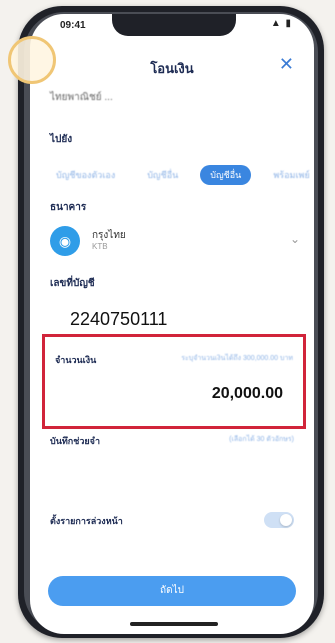 Image resolution: width=335 pixels, height=643 pixels. I want to click on schedule-toggle, so click(279, 520).